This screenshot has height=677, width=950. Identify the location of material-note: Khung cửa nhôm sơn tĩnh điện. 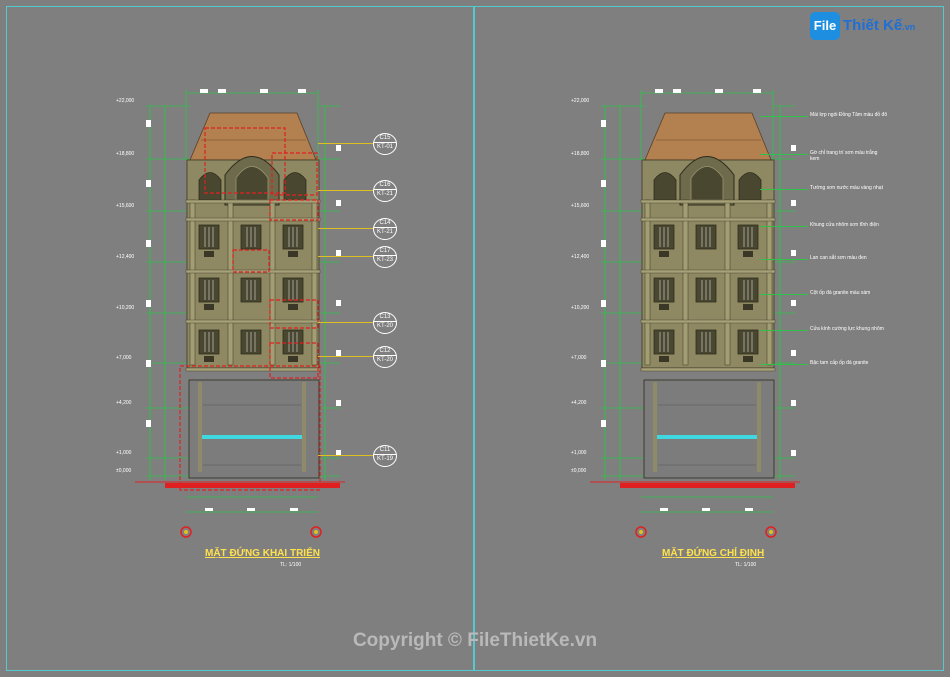
(844, 225).